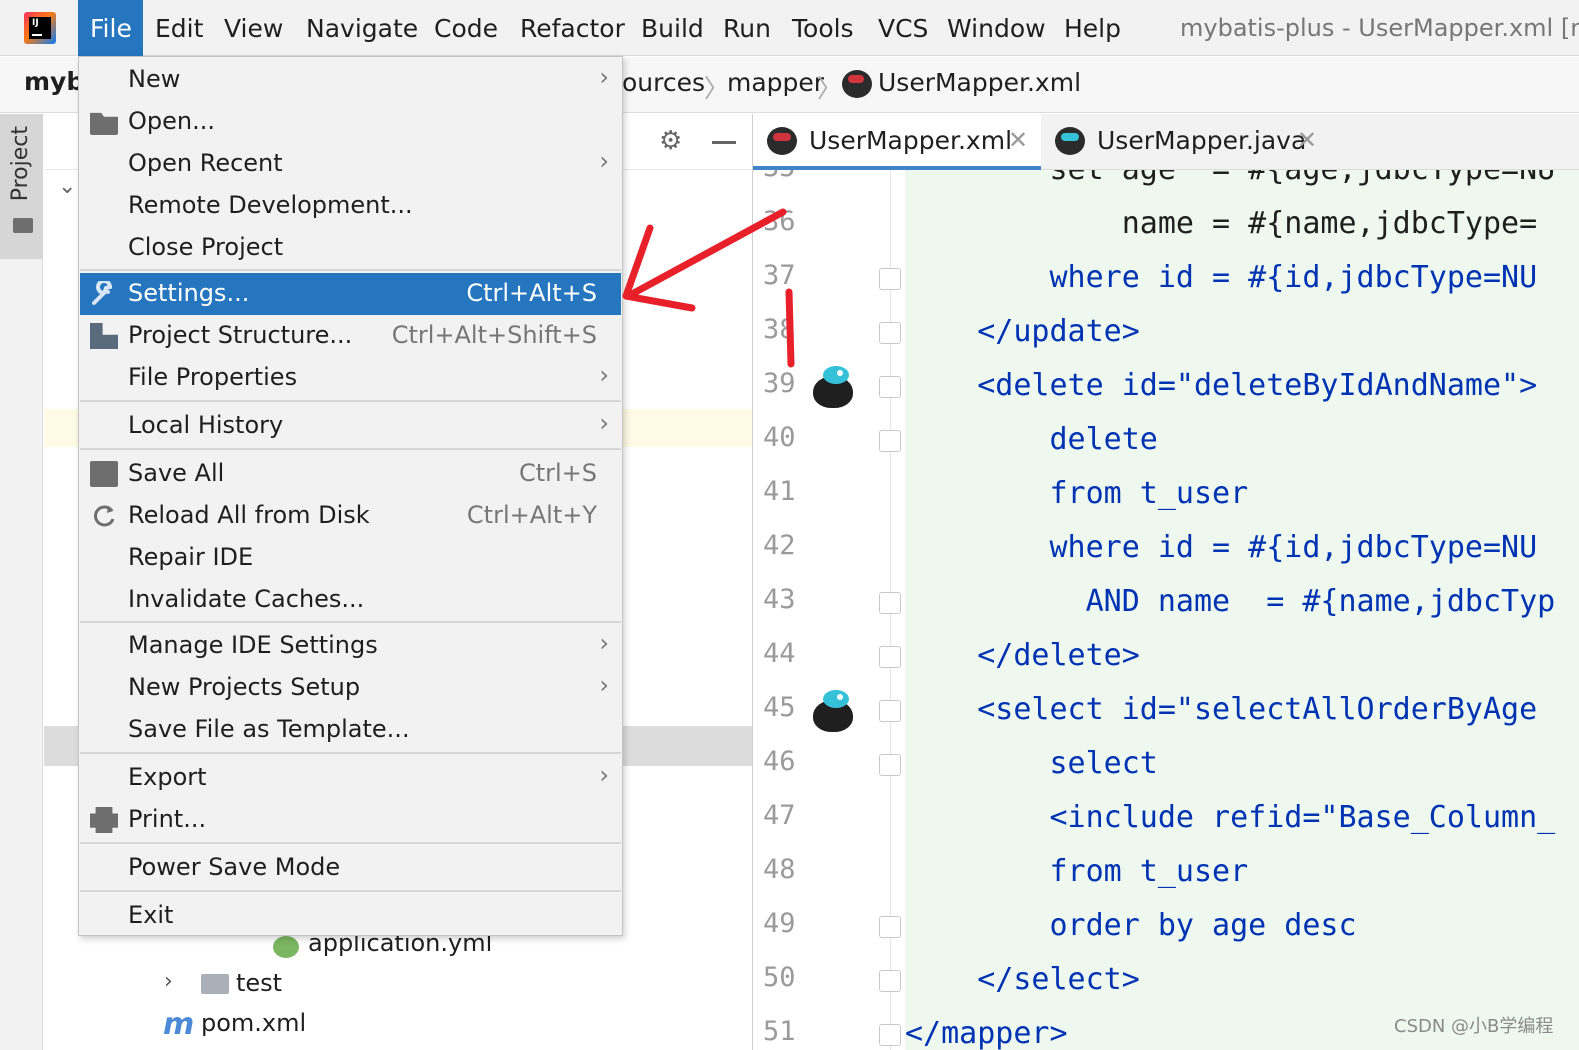 This screenshot has width=1579, height=1050. I want to click on line-number: 45, so click(779, 707).